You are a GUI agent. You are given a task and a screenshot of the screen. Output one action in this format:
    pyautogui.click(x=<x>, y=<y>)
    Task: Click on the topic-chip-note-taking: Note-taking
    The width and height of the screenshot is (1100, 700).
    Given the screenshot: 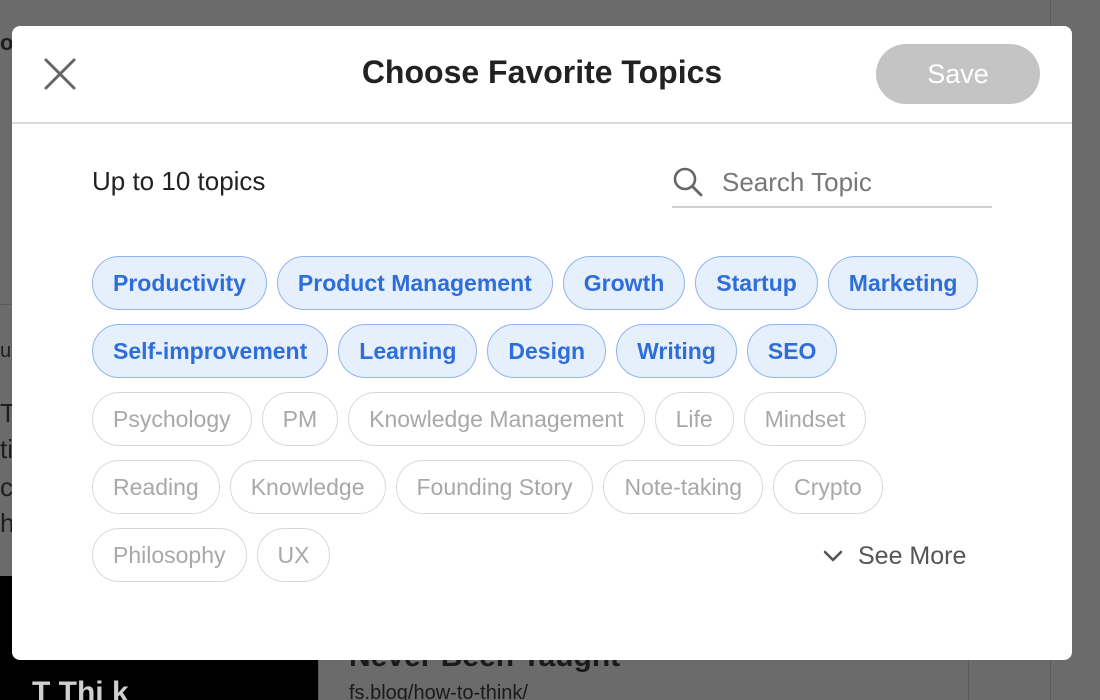 What is the action you would take?
    pyautogui.click(x=683, y=487)
    